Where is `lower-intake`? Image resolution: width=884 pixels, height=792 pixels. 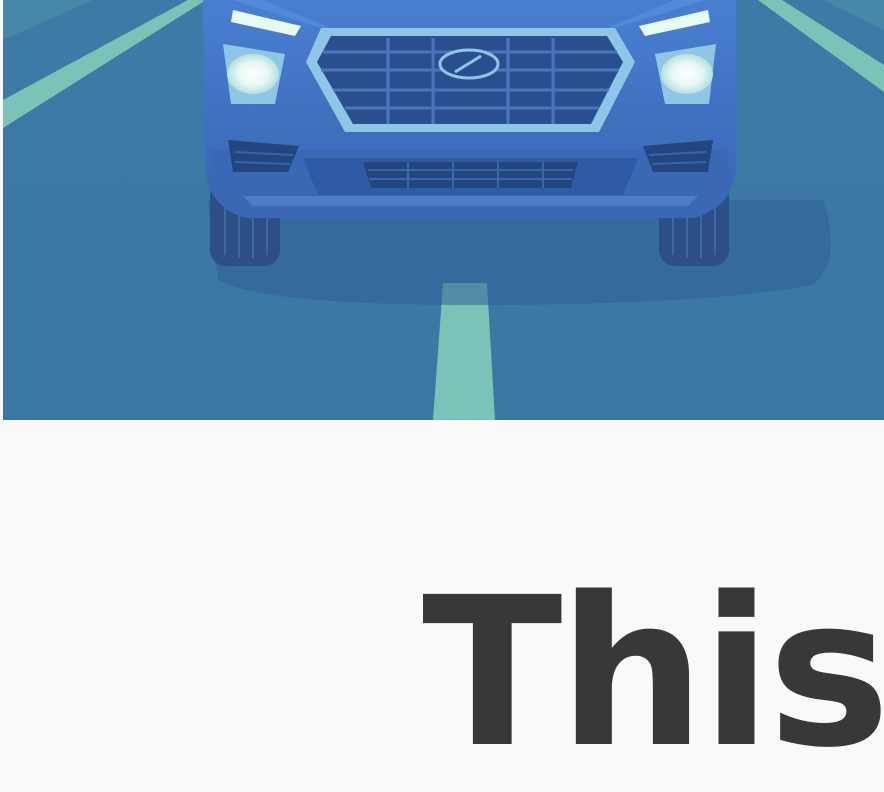 lower-intake is located at coordinates (470, 175).